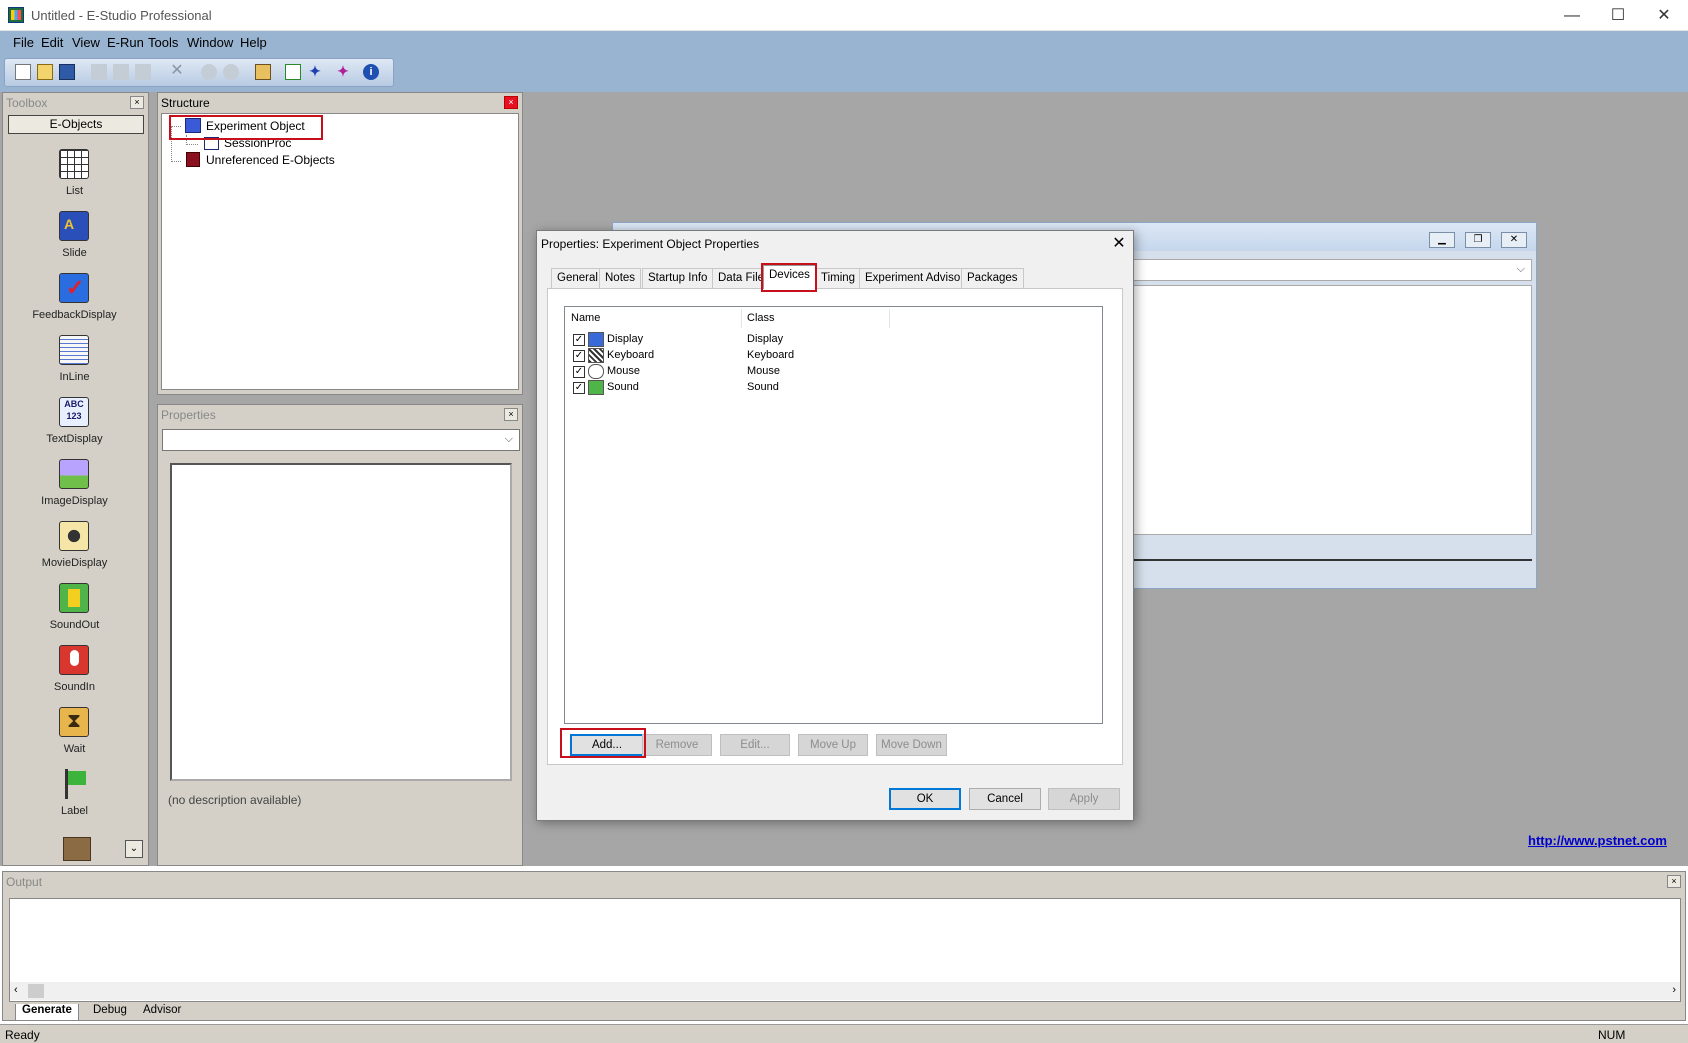  I want to click on menu-file: File, so click(23, 42).